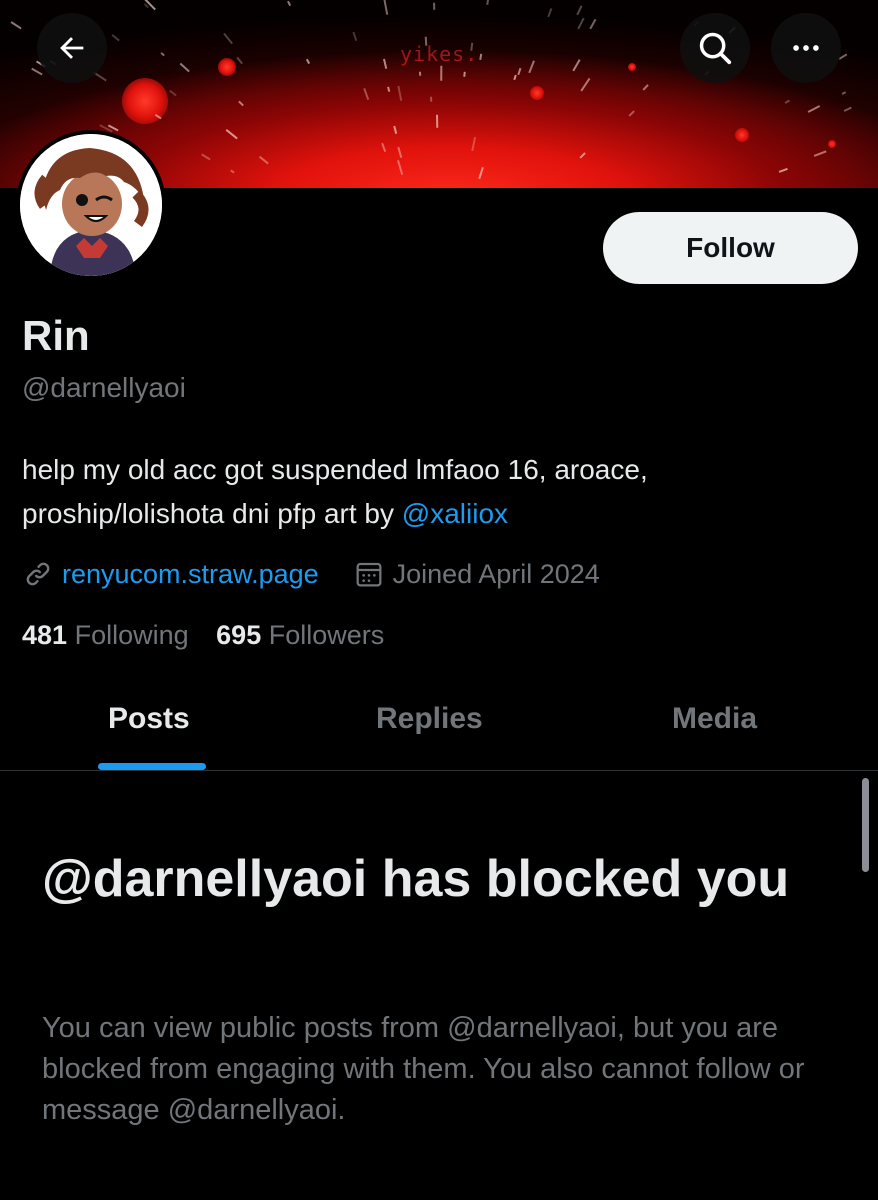 This screenshot has height=1200, width=878. I want to click on more-button, so click(806, 48).